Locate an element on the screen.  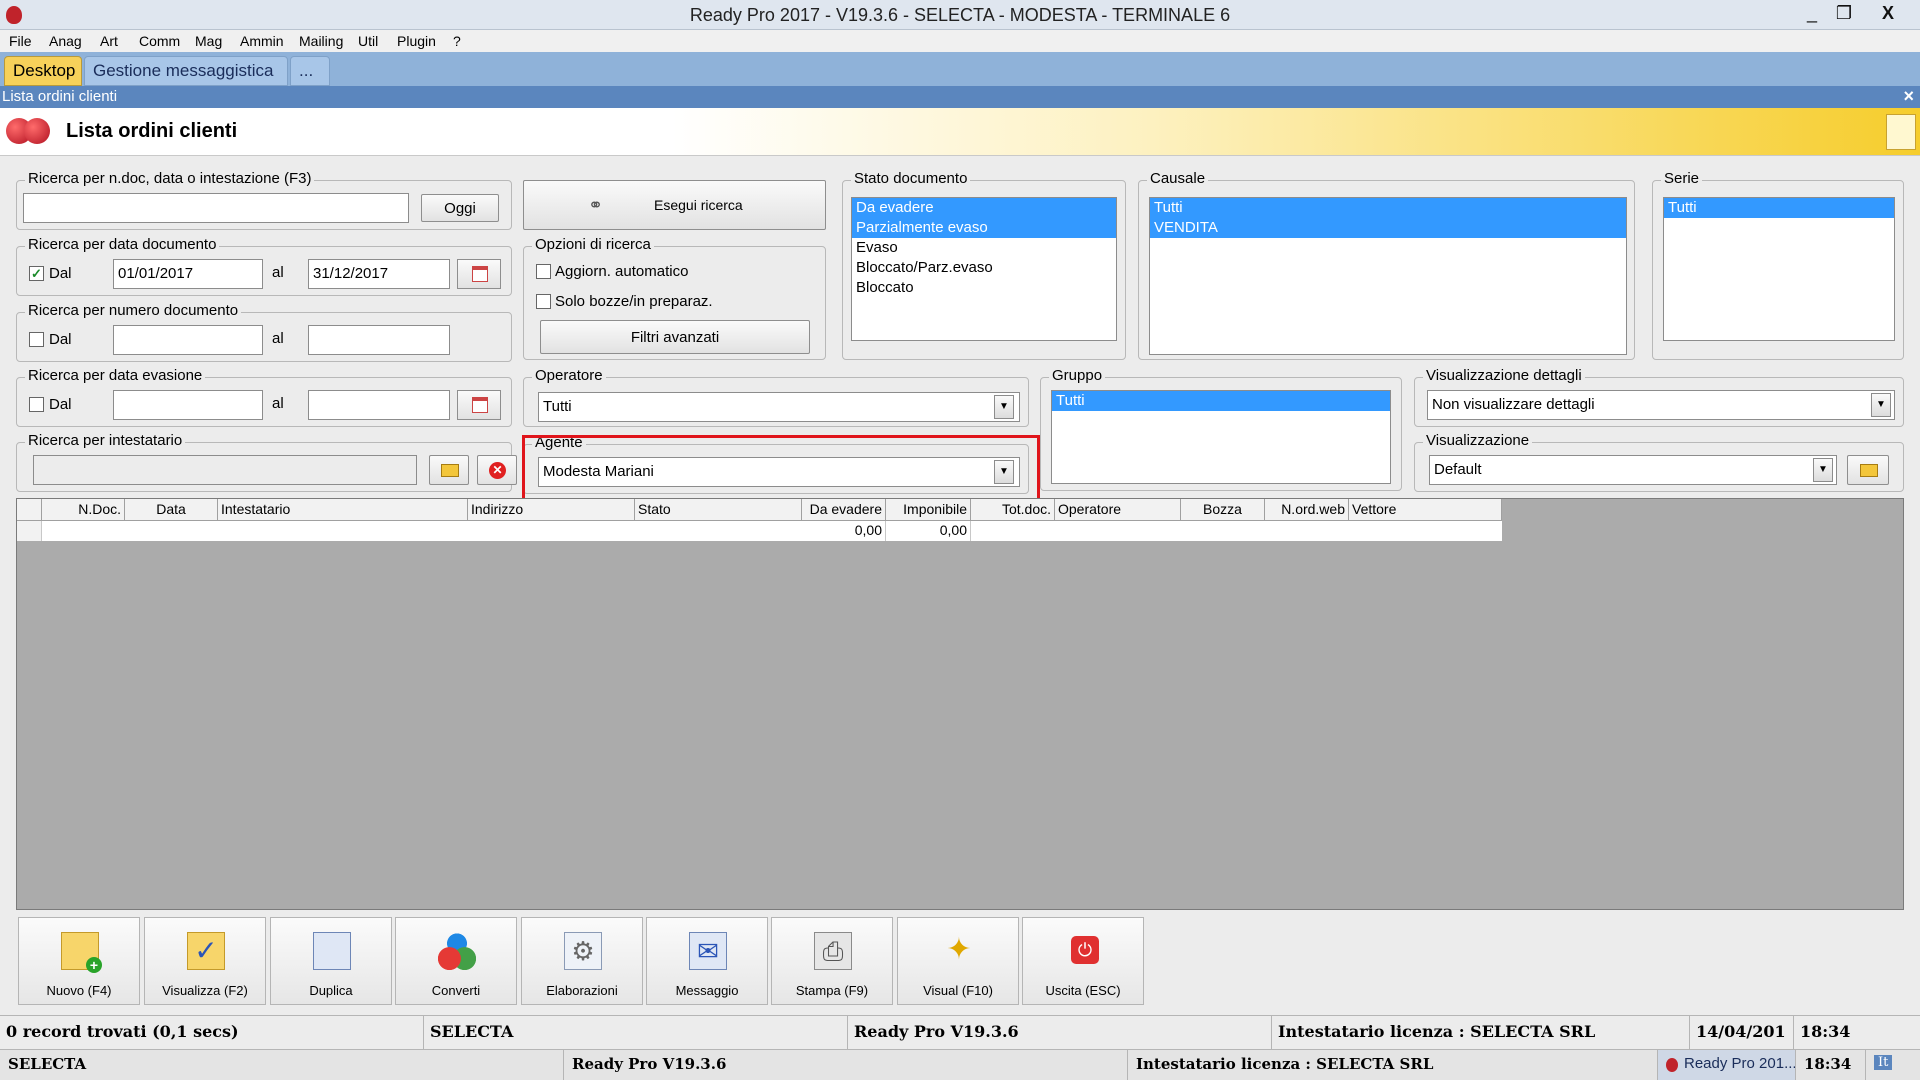
visualizzazione-folder-button is located at coordinates (1868, 470).